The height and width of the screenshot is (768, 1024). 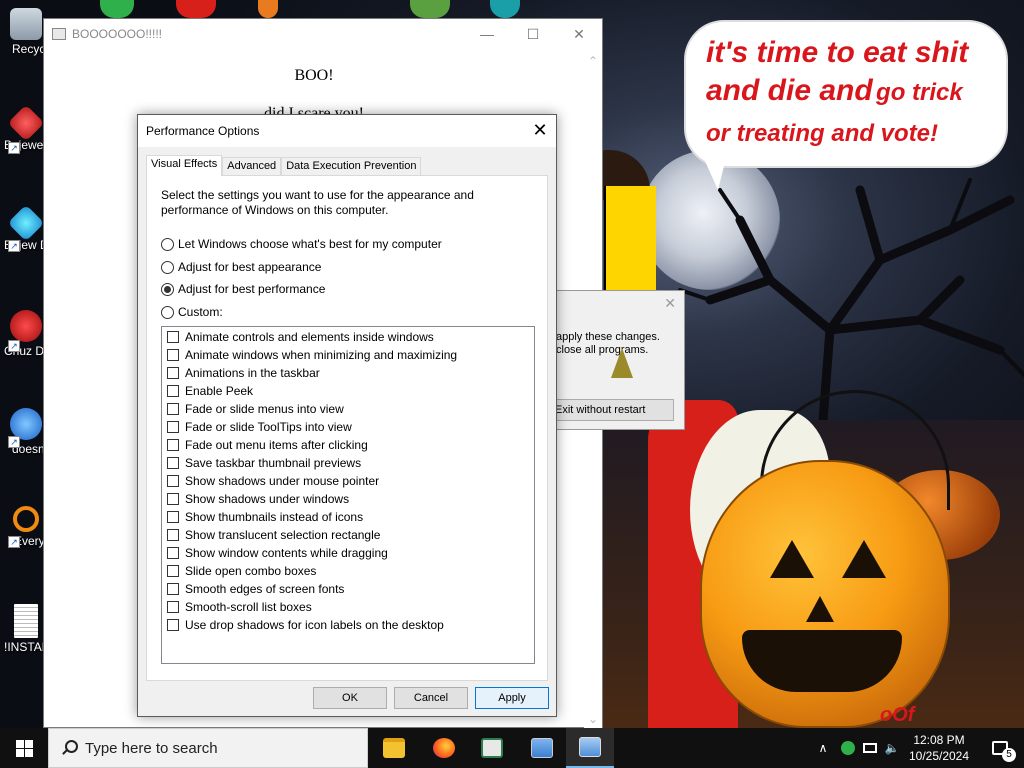 What do you see at coordinates (613, 410) in the screenshot?
I see `exit-without-restart-button: Exit without restart` at bounding box center [613, 410].